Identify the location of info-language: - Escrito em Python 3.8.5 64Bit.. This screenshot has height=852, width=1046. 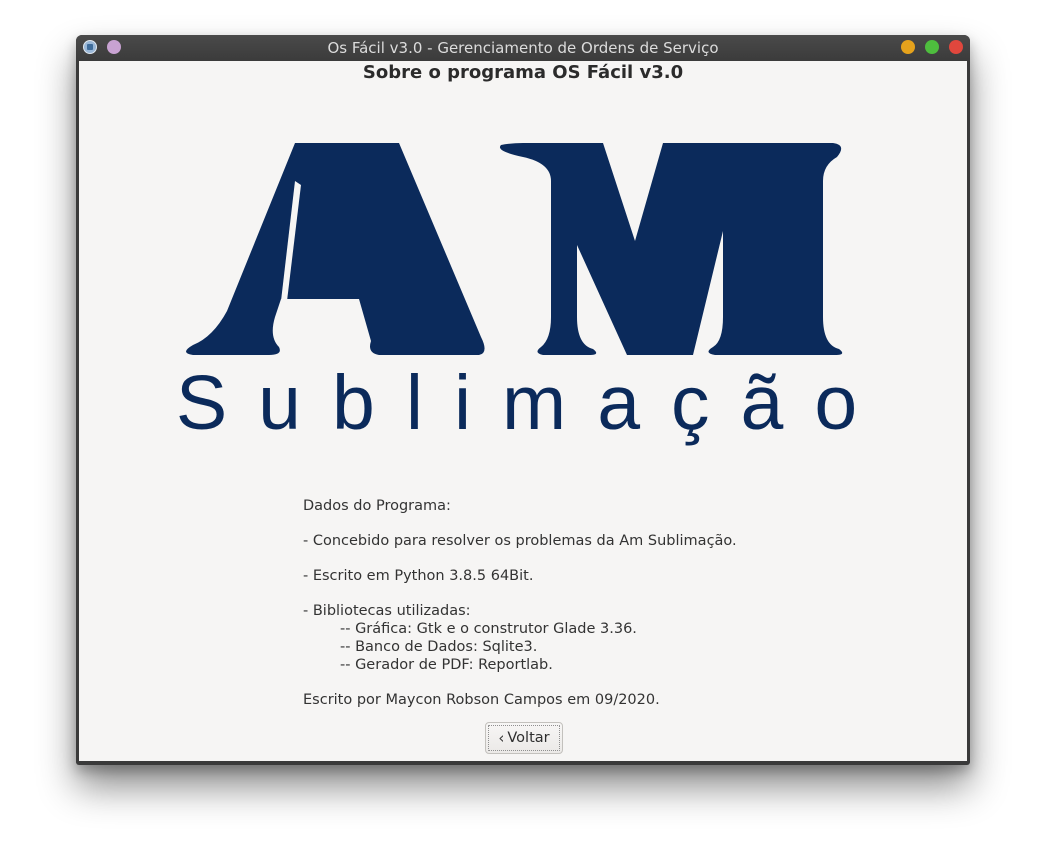
(418, 576).